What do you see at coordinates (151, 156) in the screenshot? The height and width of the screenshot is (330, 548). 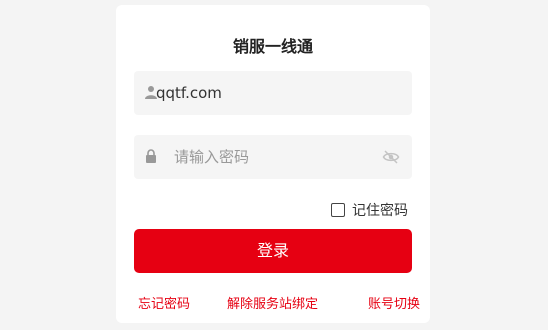 I see `lock-icon` at bounding box center [151, 156].